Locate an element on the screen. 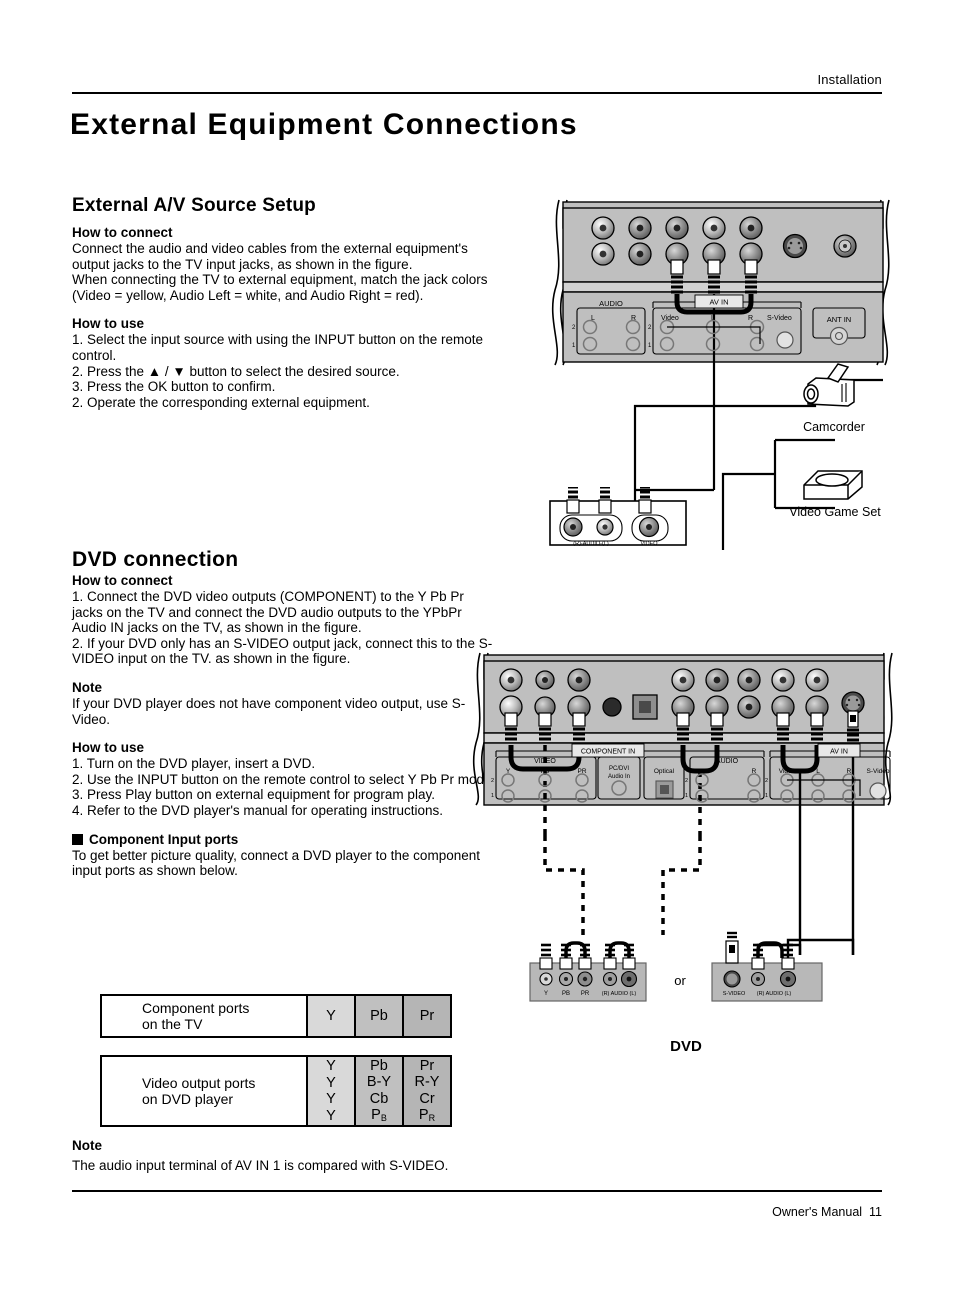 Image resolution: width=954 pixels, height=1294 pixels. table-cell-pr: Pr R-Y Cr PR is located at coordinates (426, 1091).